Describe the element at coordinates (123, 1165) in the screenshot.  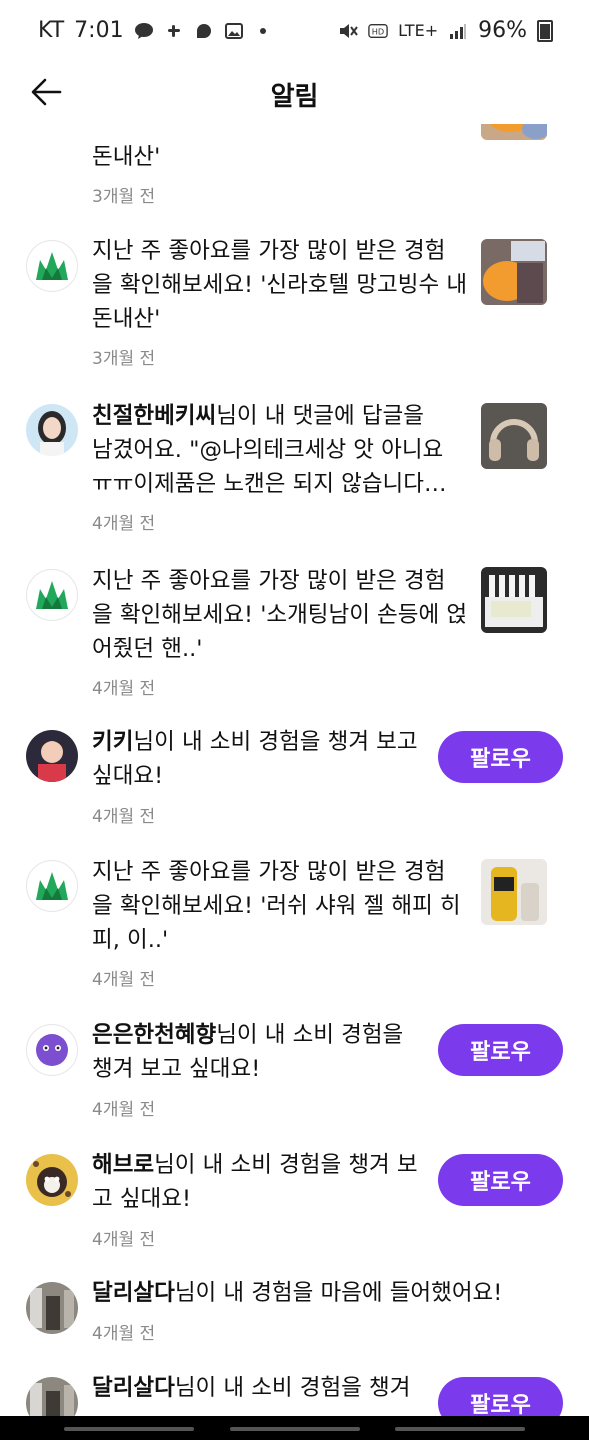
I see `user-name: 해브로` at that location.